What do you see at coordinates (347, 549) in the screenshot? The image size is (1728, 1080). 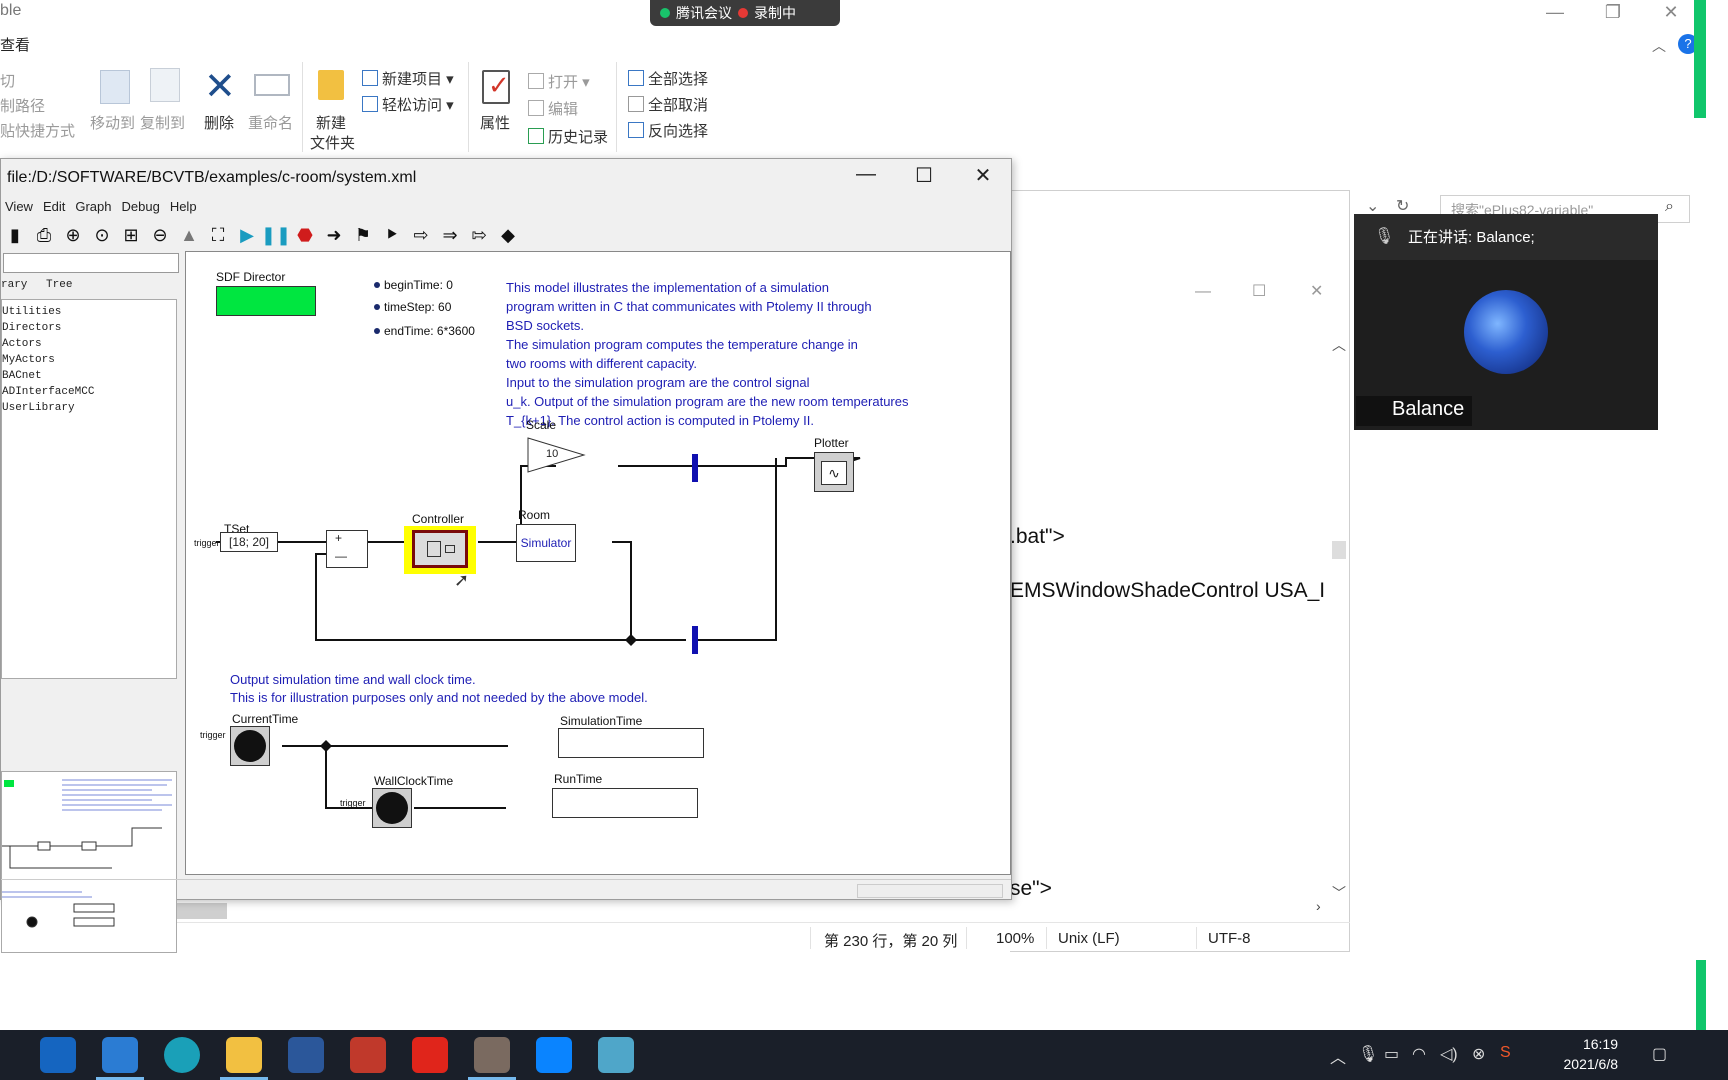 I see `add-subtract-block: + —` at bounding box center [347, 549].